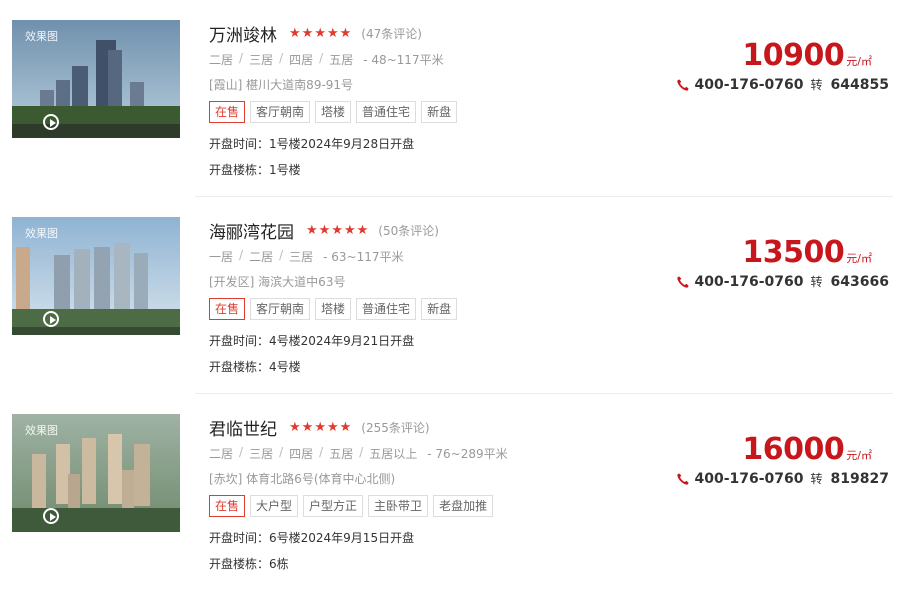 The width and height of the screenshot is (907, 591). I want to click on phone-contact: 400-176-0760 转 644855, so click(782, 84).